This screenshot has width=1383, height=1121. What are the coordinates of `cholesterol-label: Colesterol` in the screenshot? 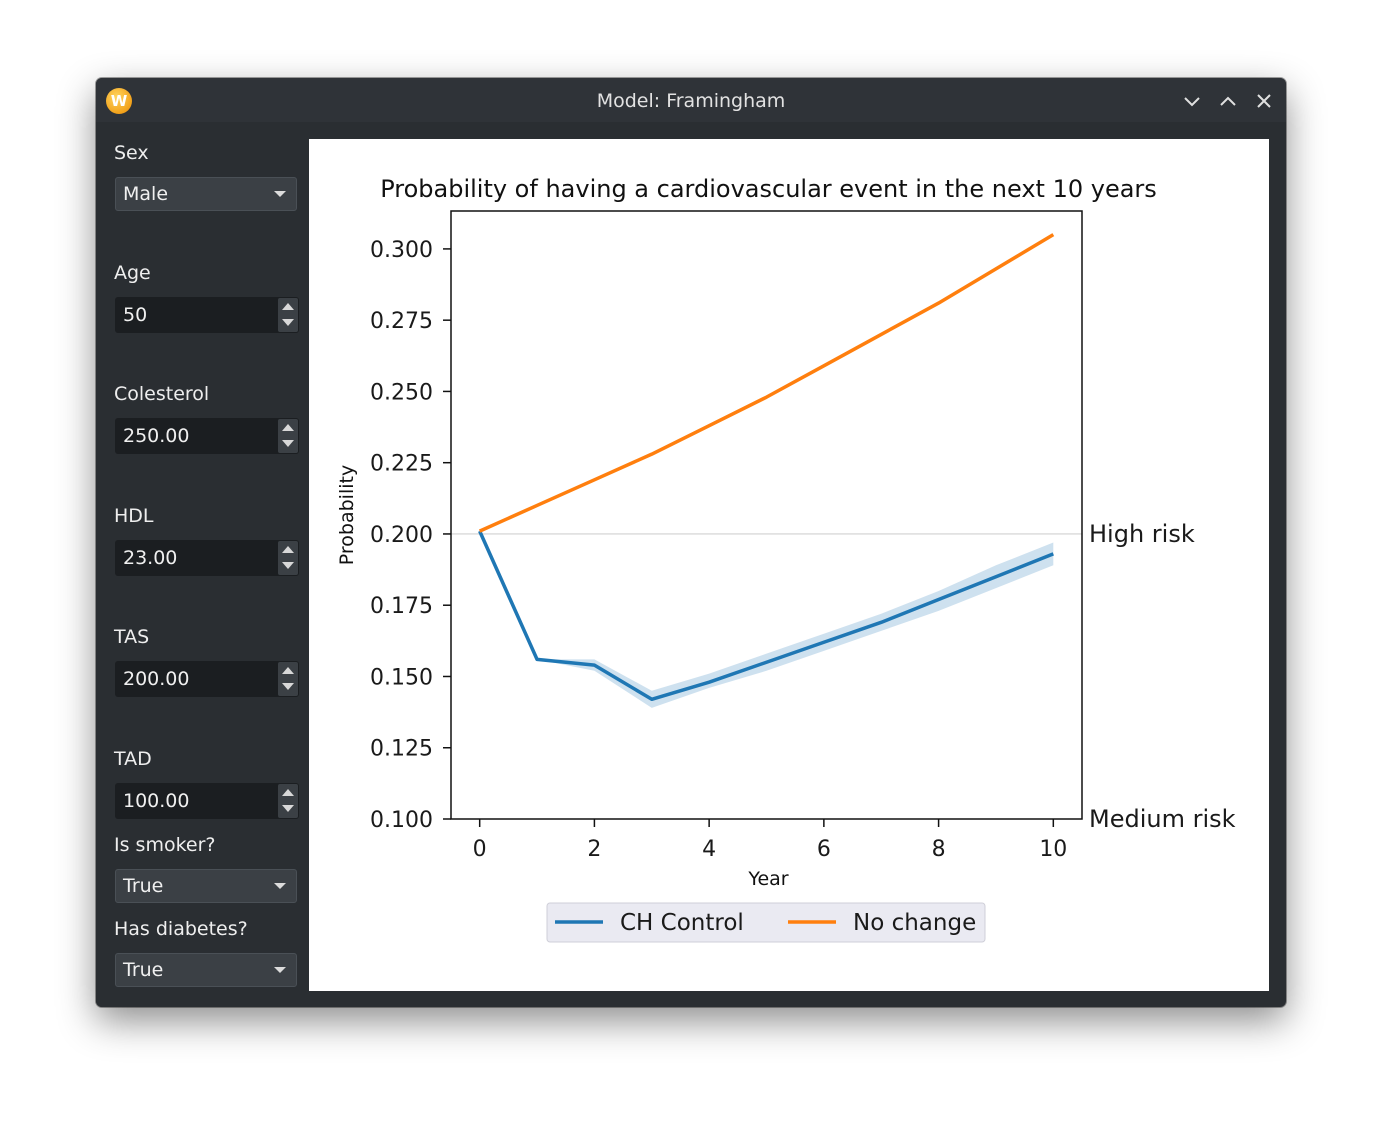 It's located at (162, 394).